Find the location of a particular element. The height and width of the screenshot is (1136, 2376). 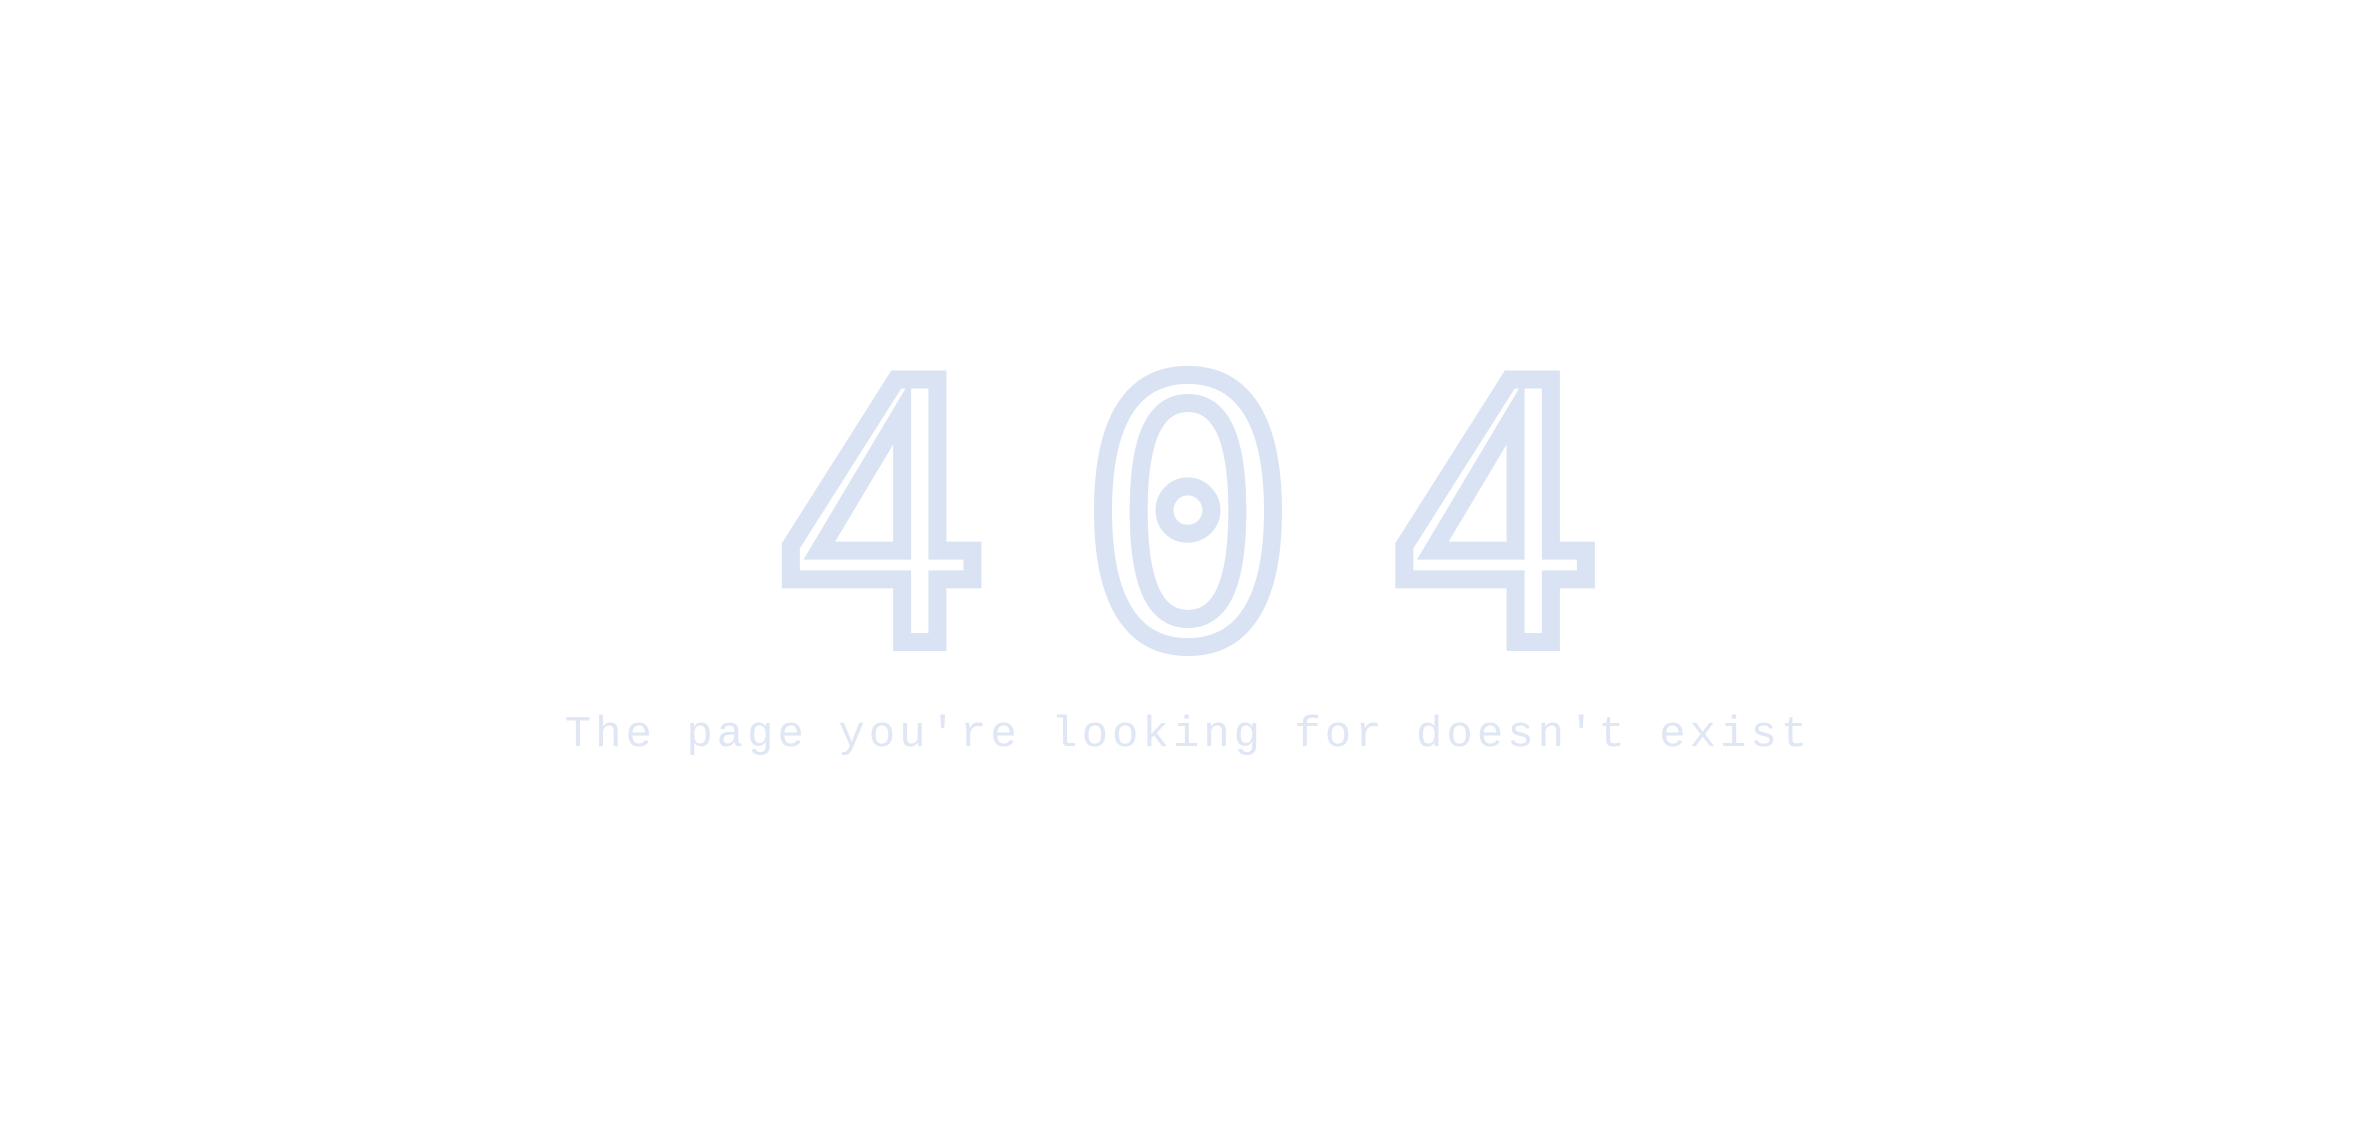

error-code: 404 is located at coordinates (1229, 517).